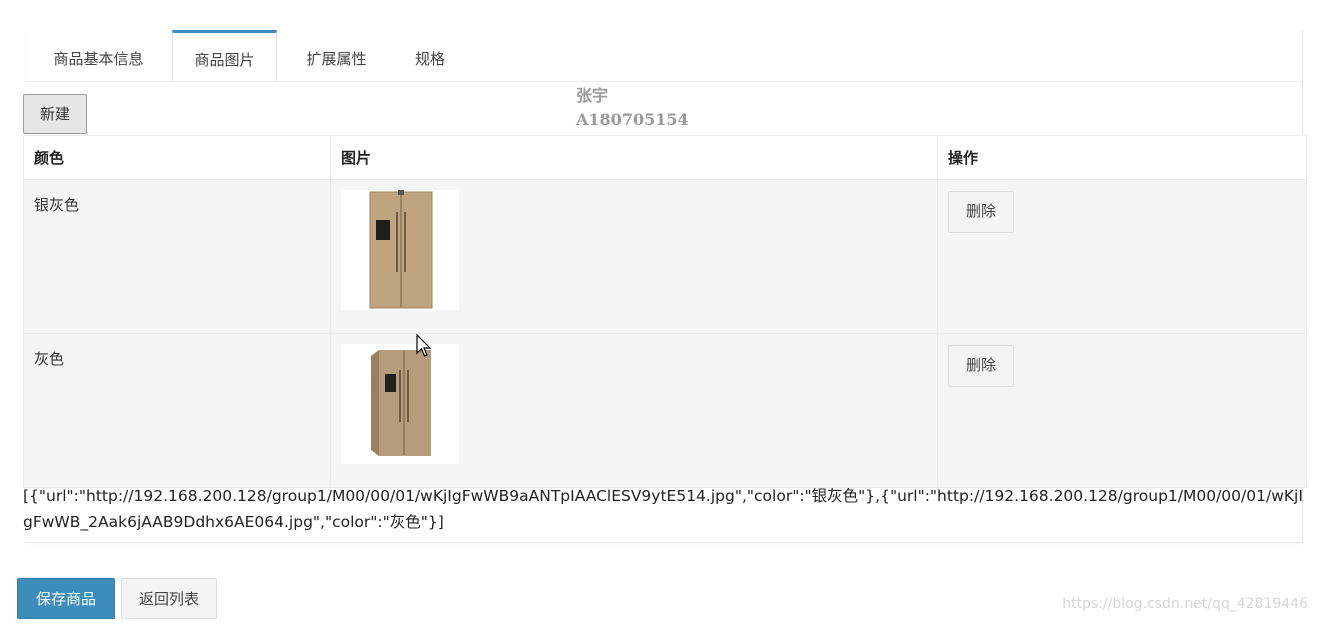  I want to click on watermark-name: 张宇, so click(592, 95).